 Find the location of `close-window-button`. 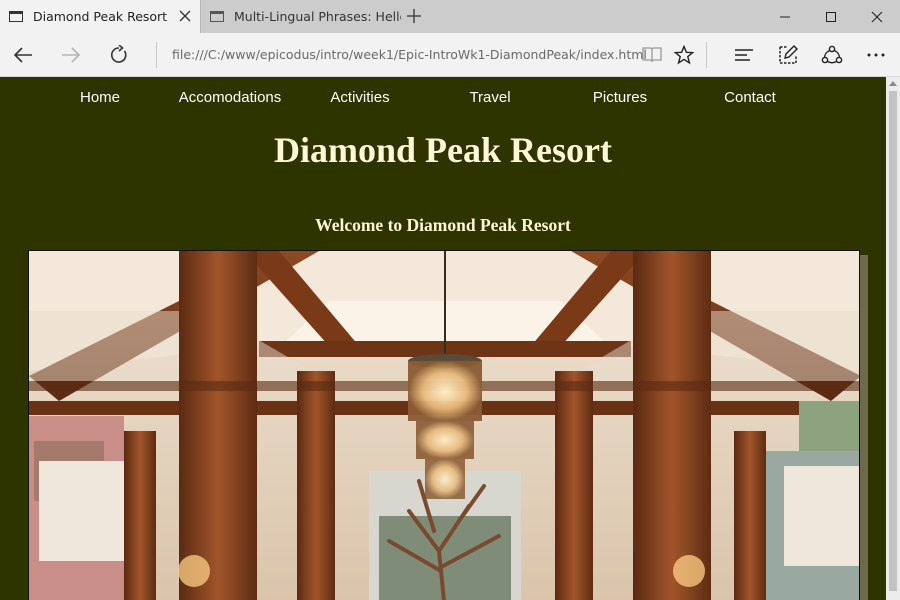

close-window-button is located at coordinates (877, 16).